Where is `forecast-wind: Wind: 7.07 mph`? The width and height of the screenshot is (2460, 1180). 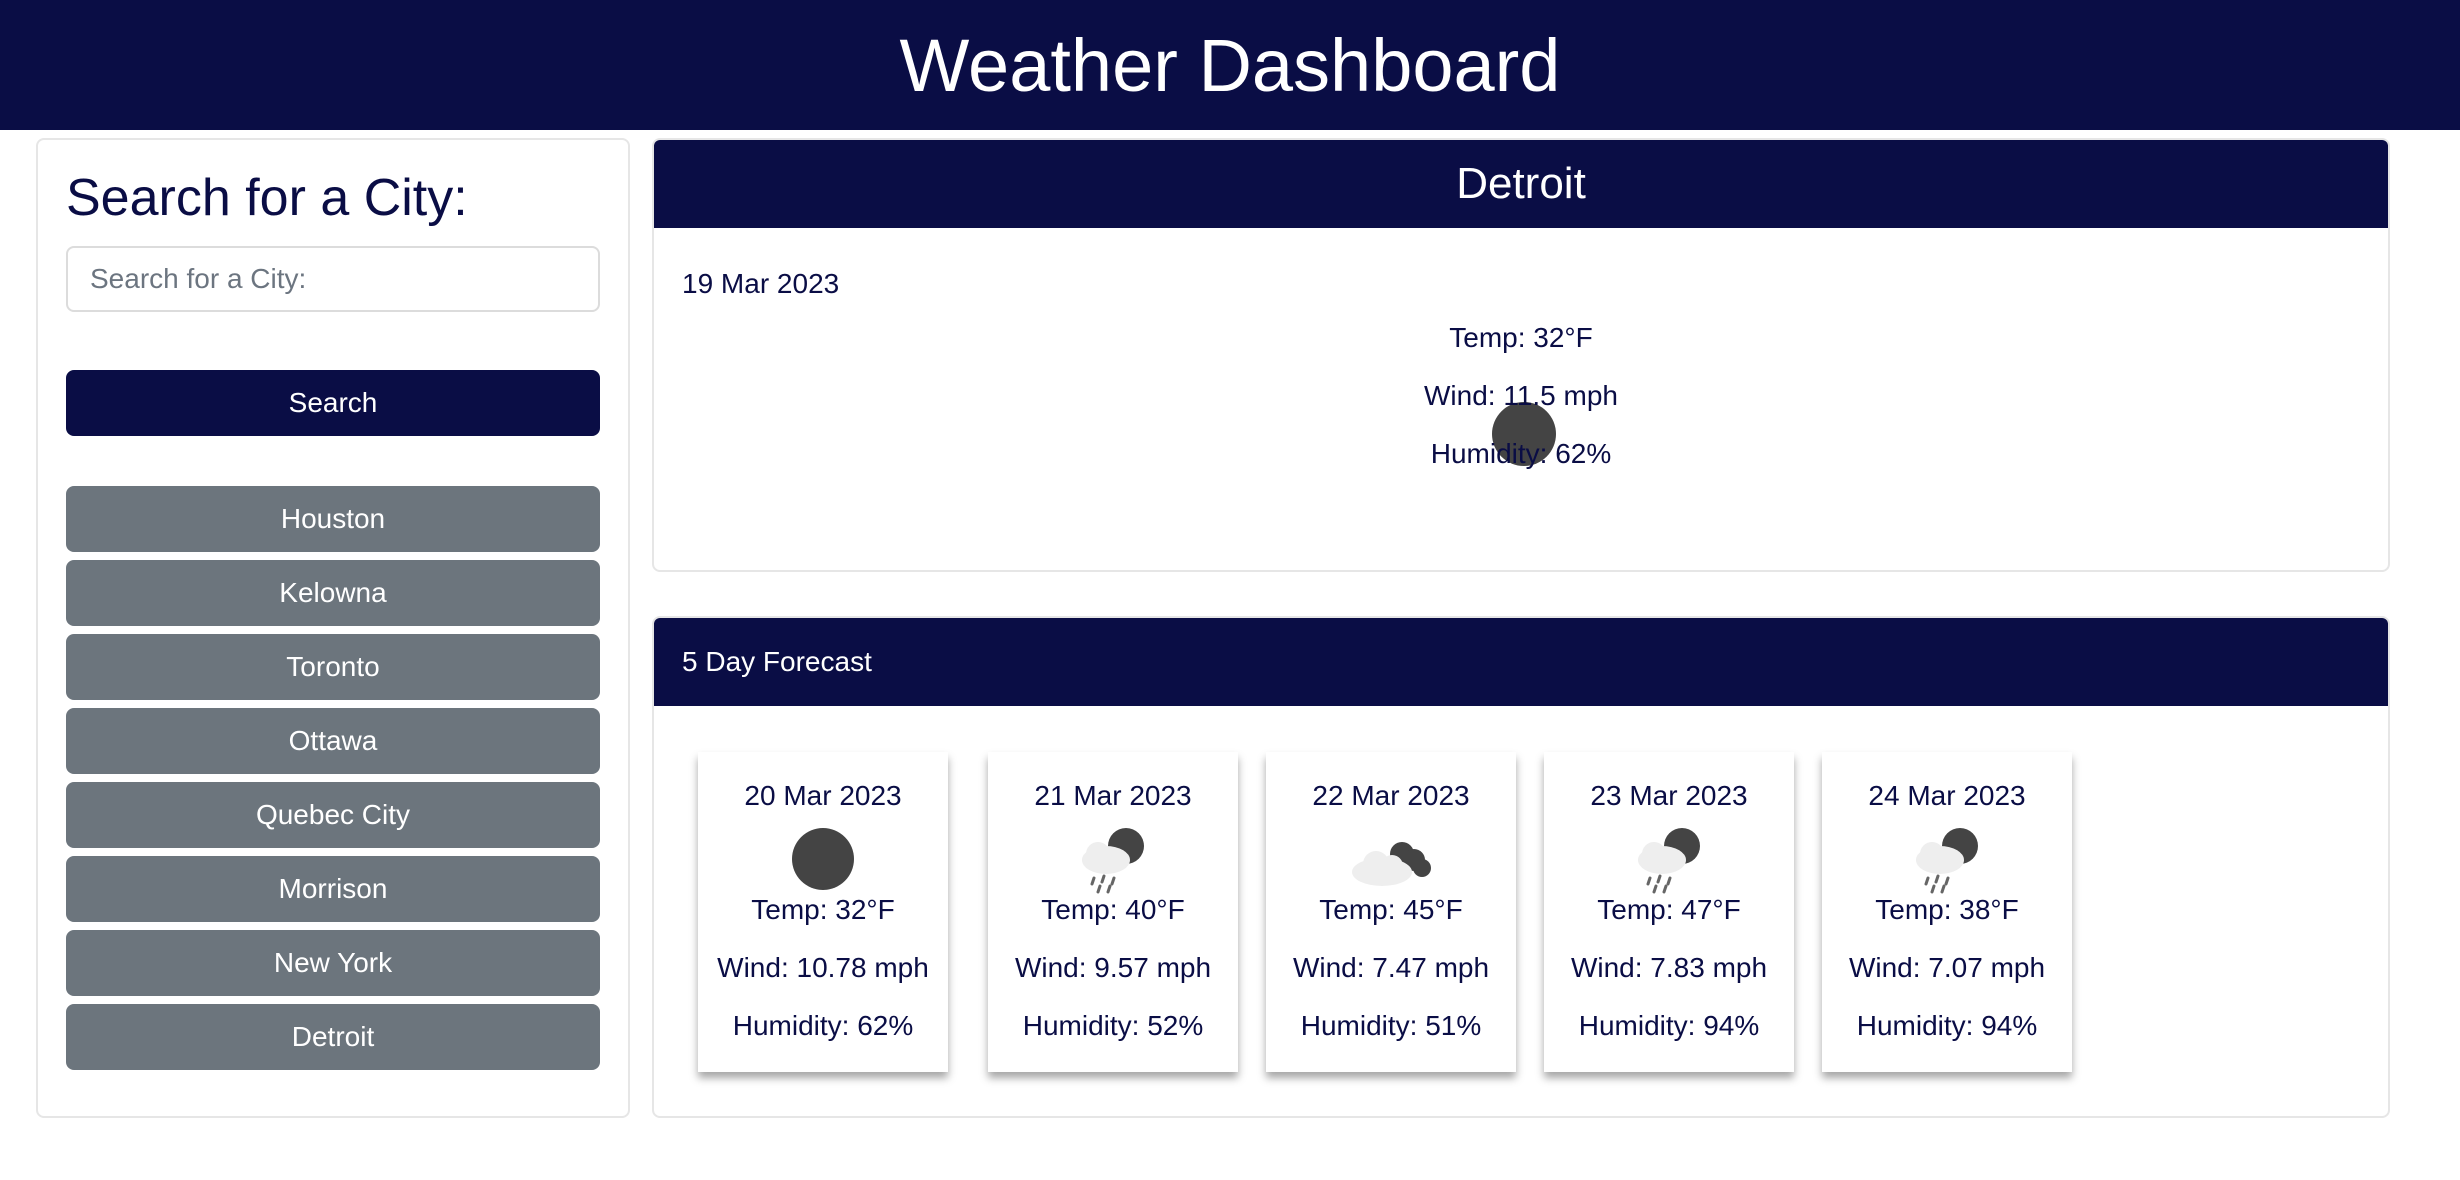 forecast-wind: Wind: 7.07 mph is located at coordinates (1947, 967).